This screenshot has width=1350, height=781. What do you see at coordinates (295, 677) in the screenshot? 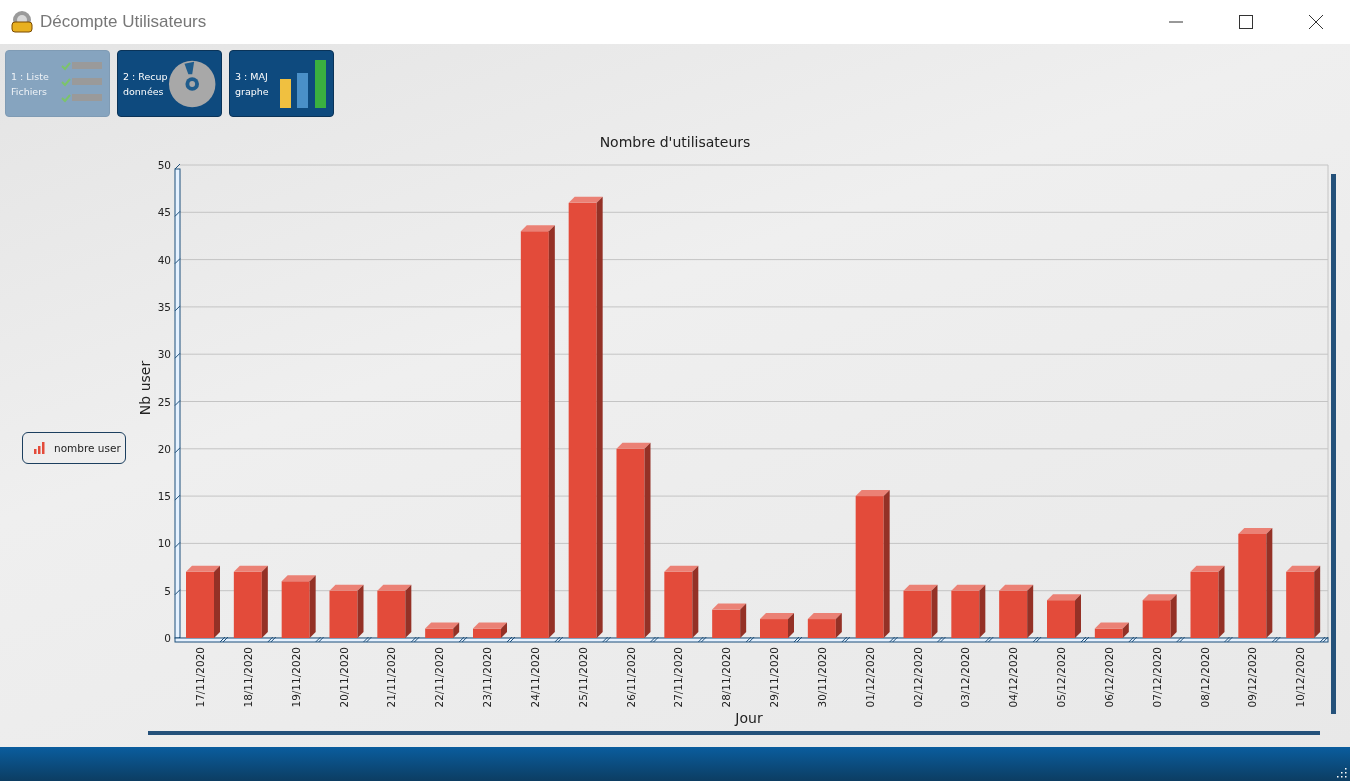
I see `x-tick-label: 19/11/2020` at bounding box center [295, 677].